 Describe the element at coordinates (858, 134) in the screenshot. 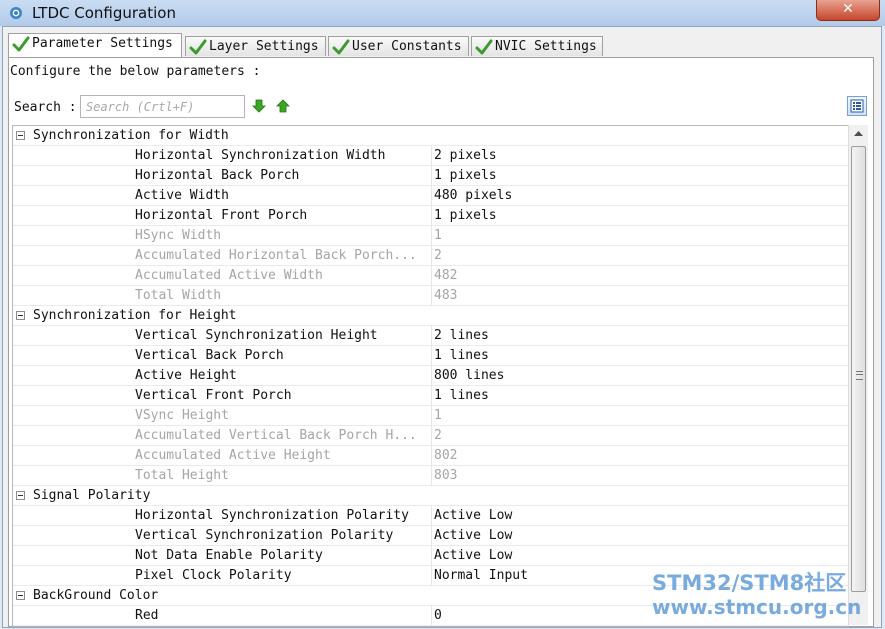

I see `scroll-up-arrow-icon` at that location.